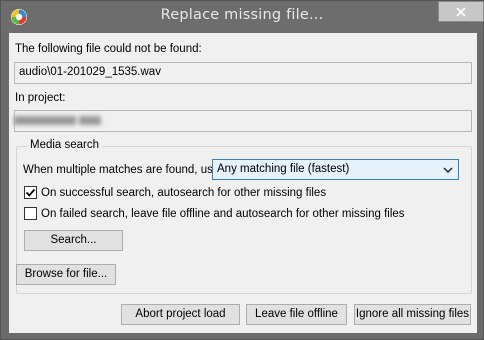 Image resolution: width=484 pixels, height=340 pixels. I want to click on match-mode-select: Any matching file (fastest), so click(335, 169).